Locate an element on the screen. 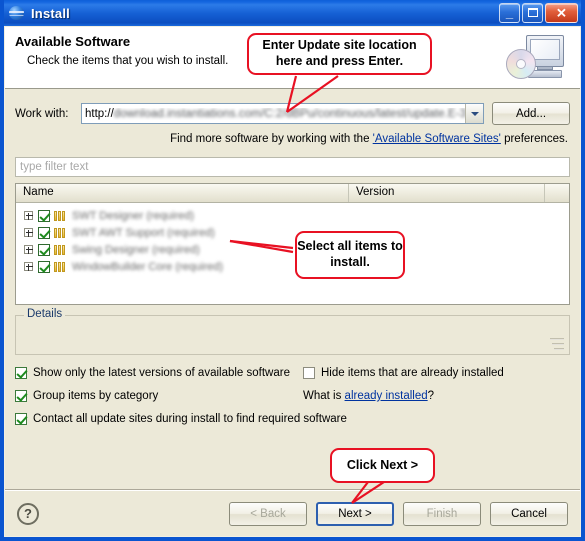  column-header-name: Name is located at coordinates (182, 193).